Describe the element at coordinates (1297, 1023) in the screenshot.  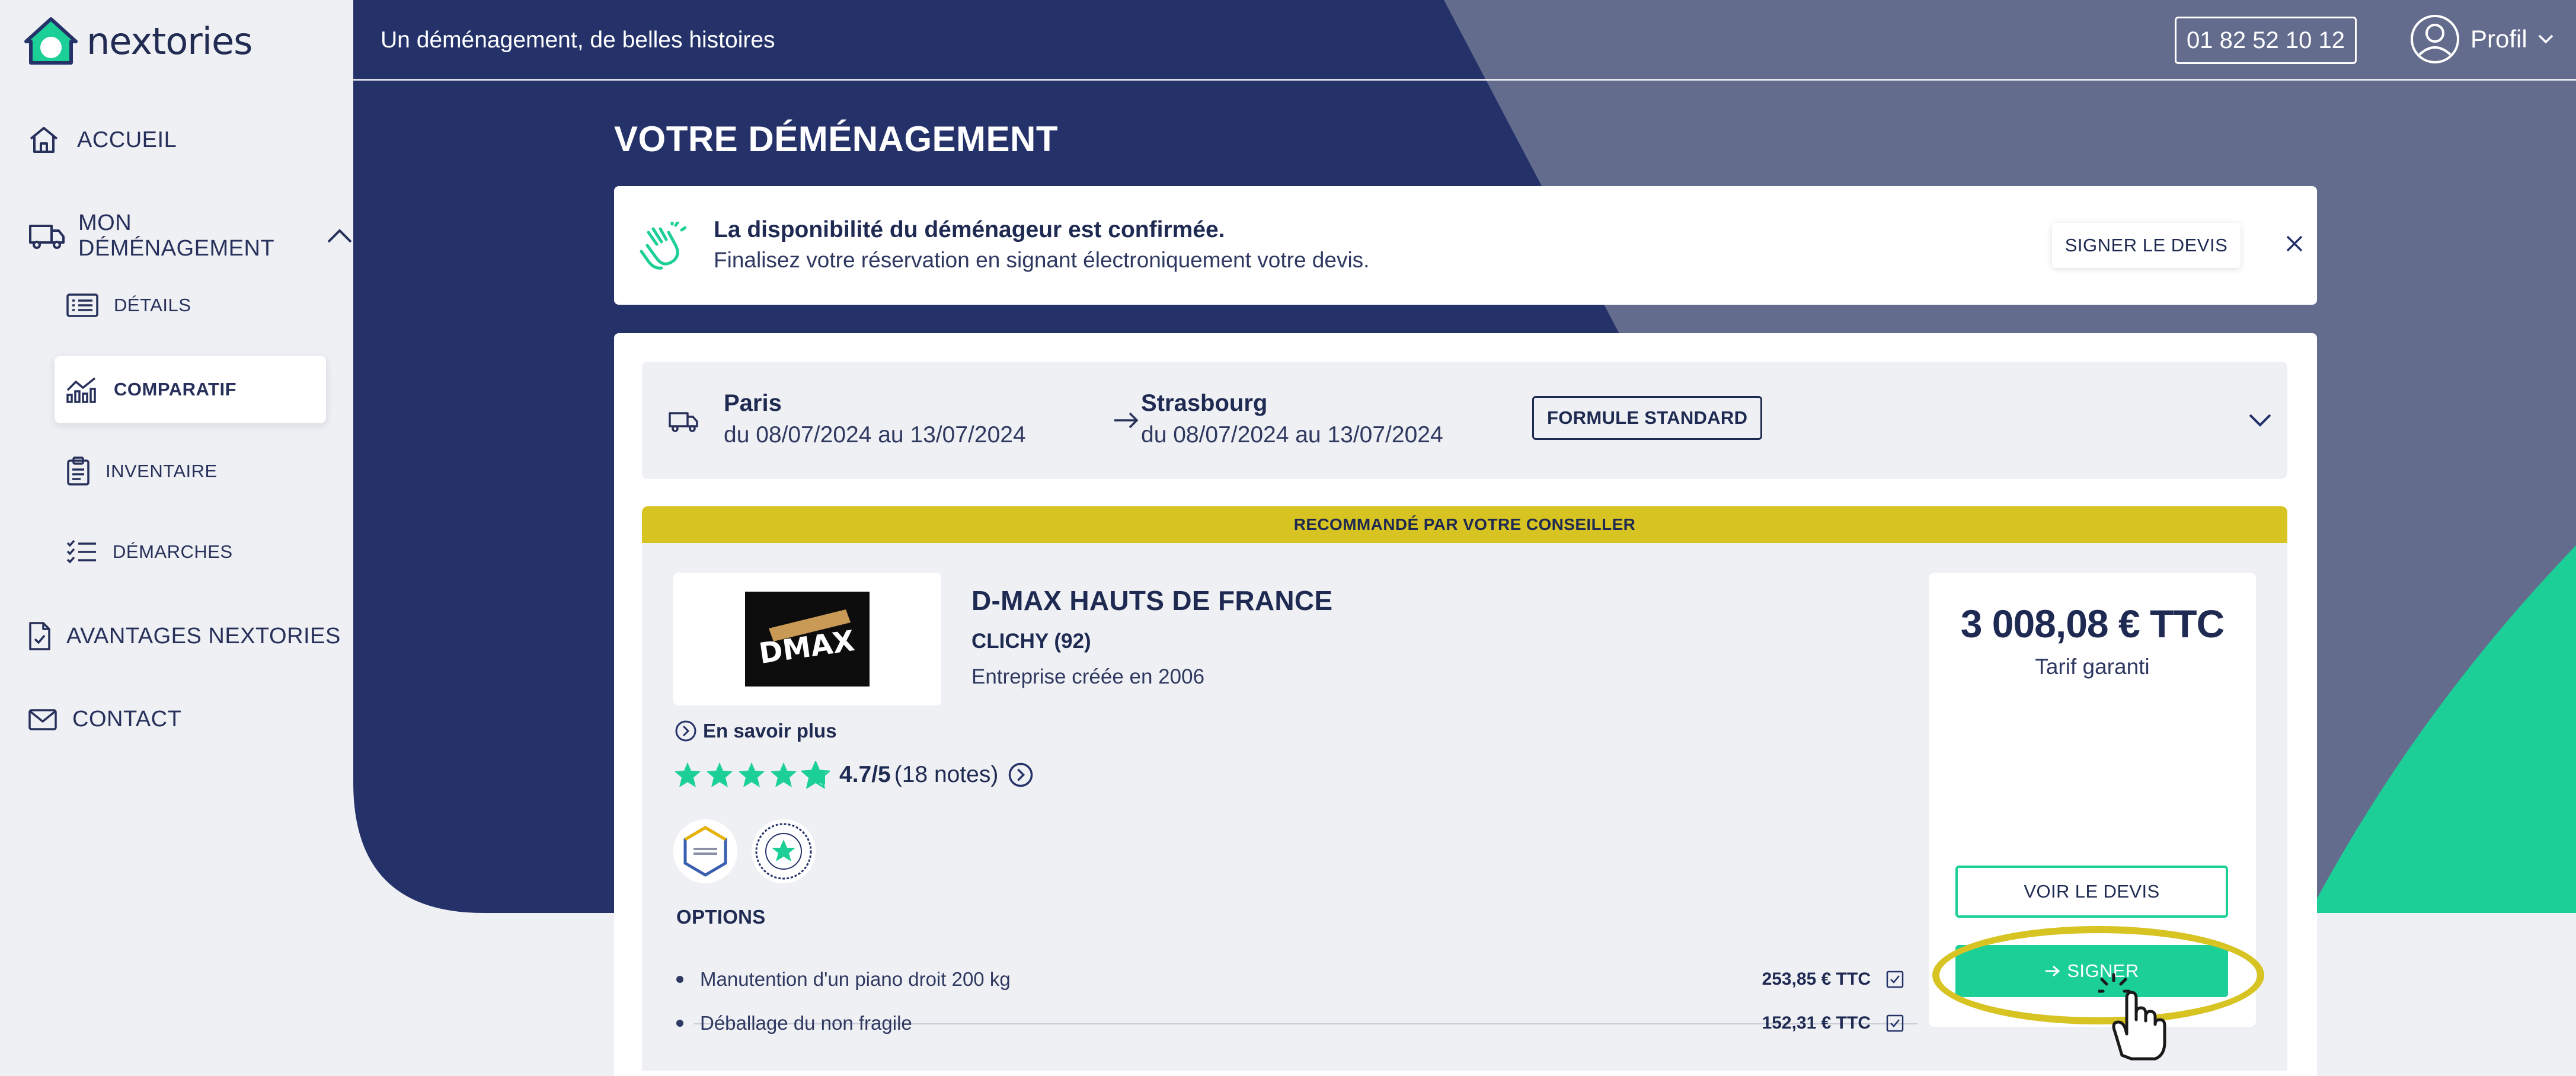
I see `option-row: Déballage du non fragile 152,31 € TTC` at that location.